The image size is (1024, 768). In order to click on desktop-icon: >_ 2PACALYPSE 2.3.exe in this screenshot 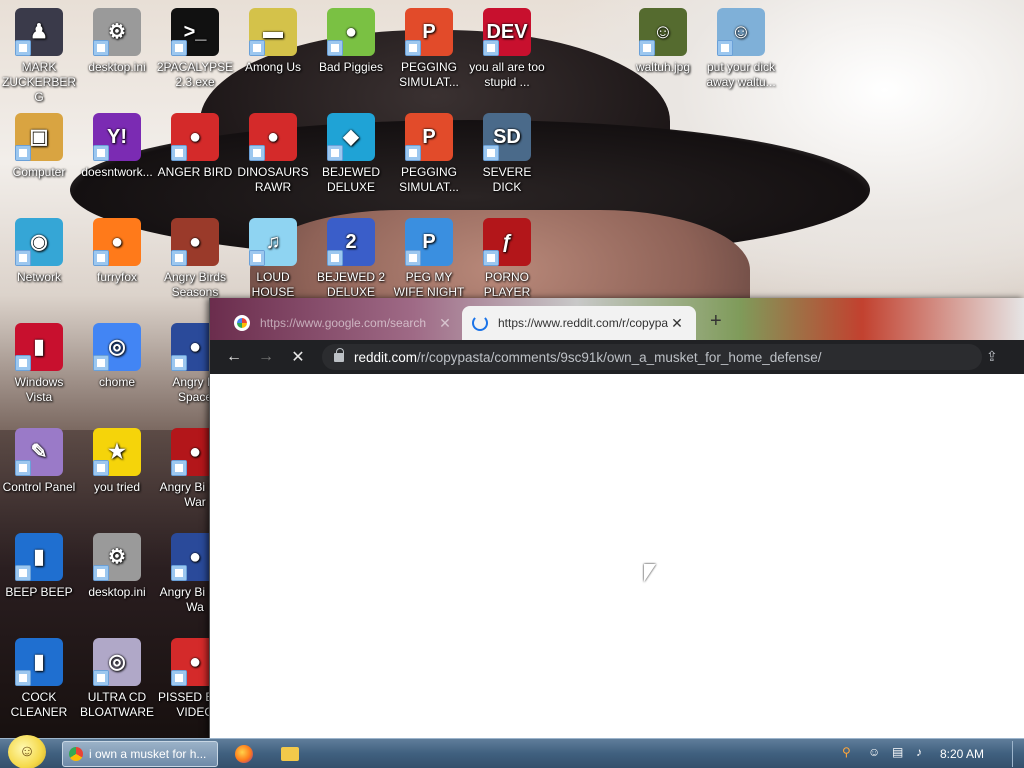, I will do `click(195, 49)`.